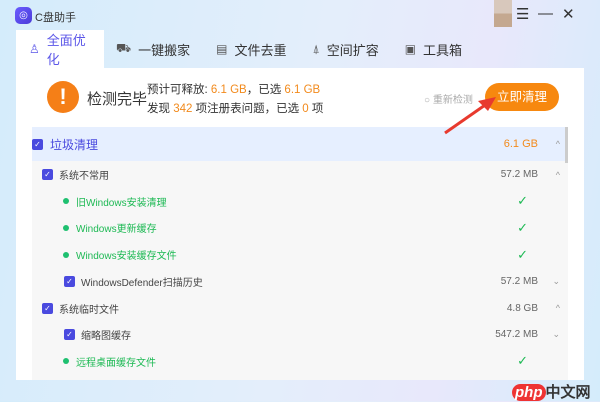  What do you see at coordinates (34, 49) in the screenshot?
I see `rocket-icon: ♙` at bounding box center [34, 49].